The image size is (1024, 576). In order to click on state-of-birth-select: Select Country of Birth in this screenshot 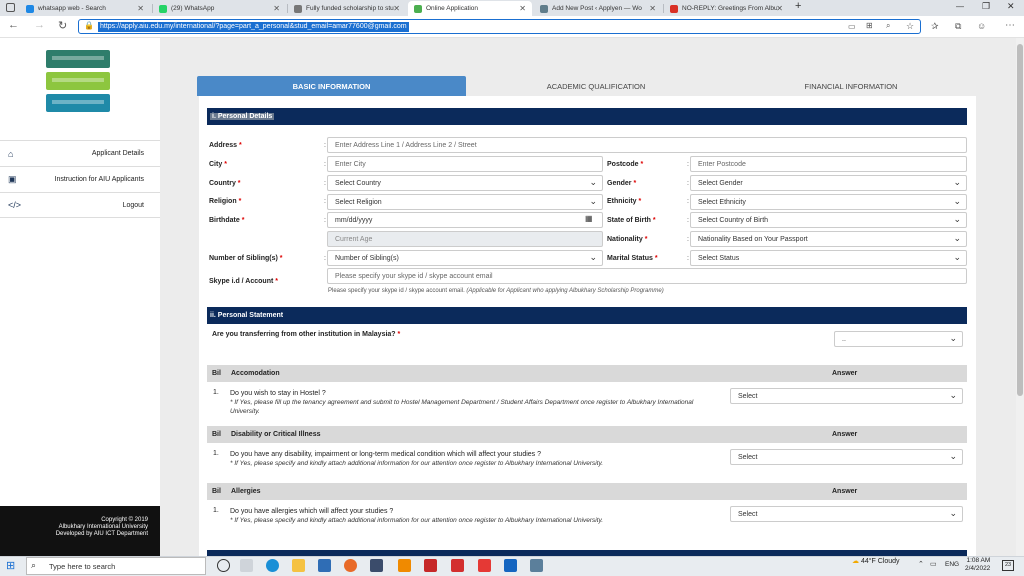, I will do `click(828, 220)`.